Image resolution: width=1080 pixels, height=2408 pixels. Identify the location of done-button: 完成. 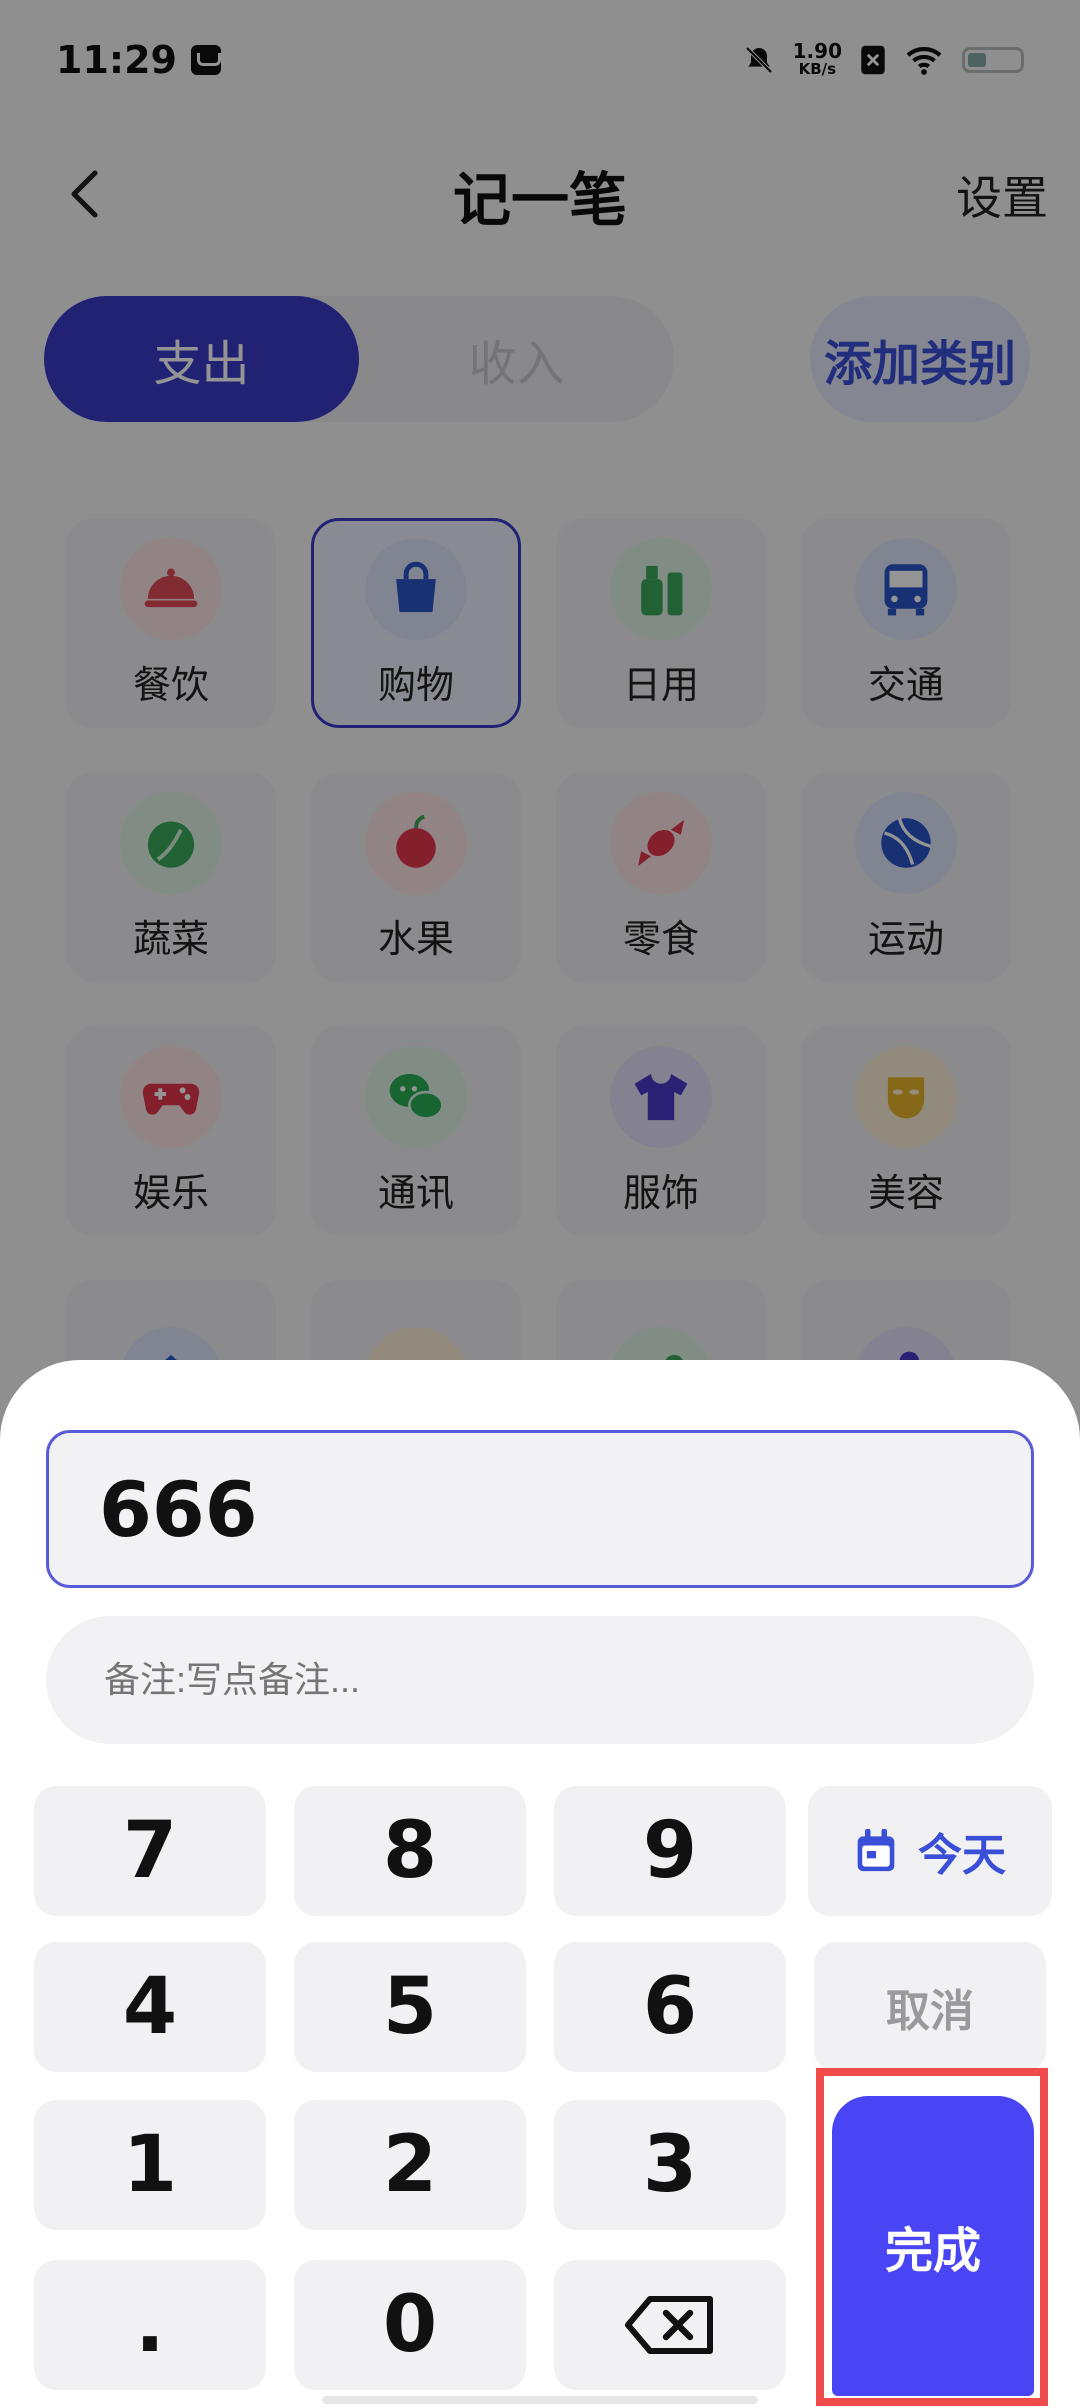
(933, 2246).